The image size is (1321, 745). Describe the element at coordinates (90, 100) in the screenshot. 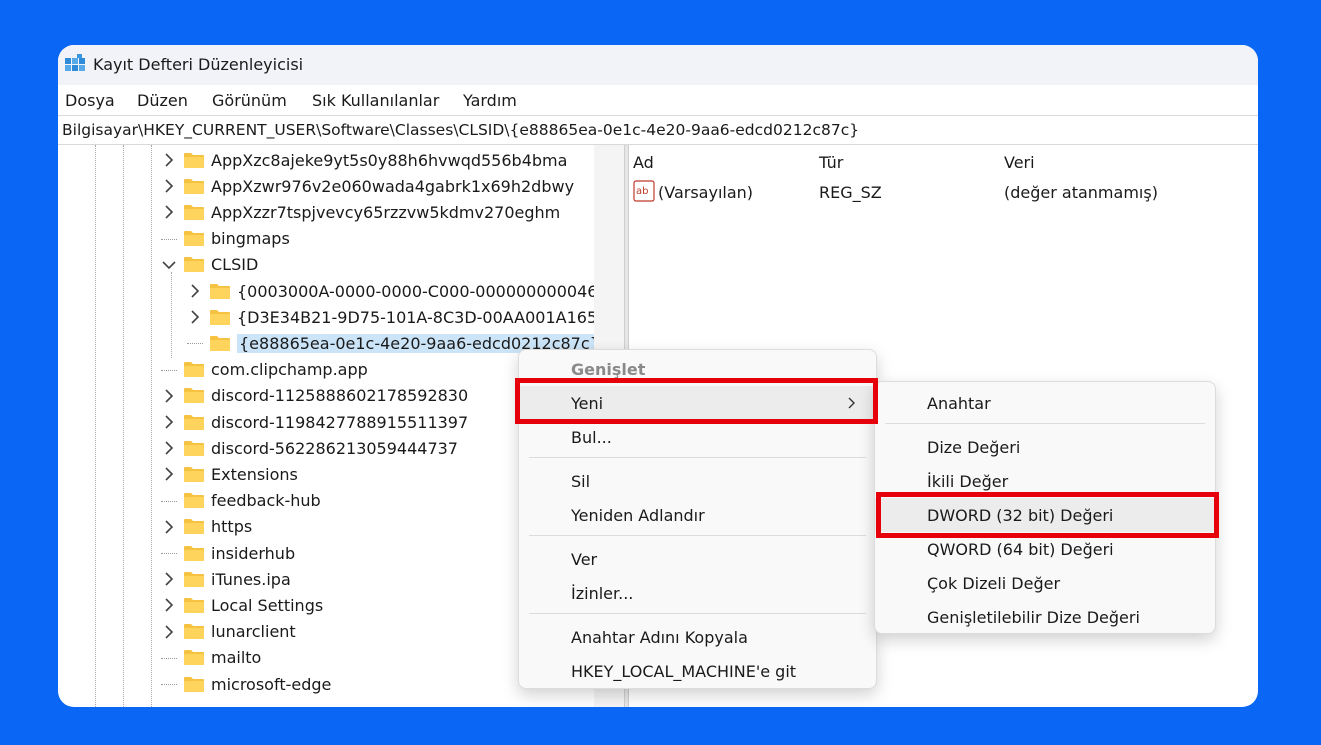

I see `menu-file: Dosya` at that location.